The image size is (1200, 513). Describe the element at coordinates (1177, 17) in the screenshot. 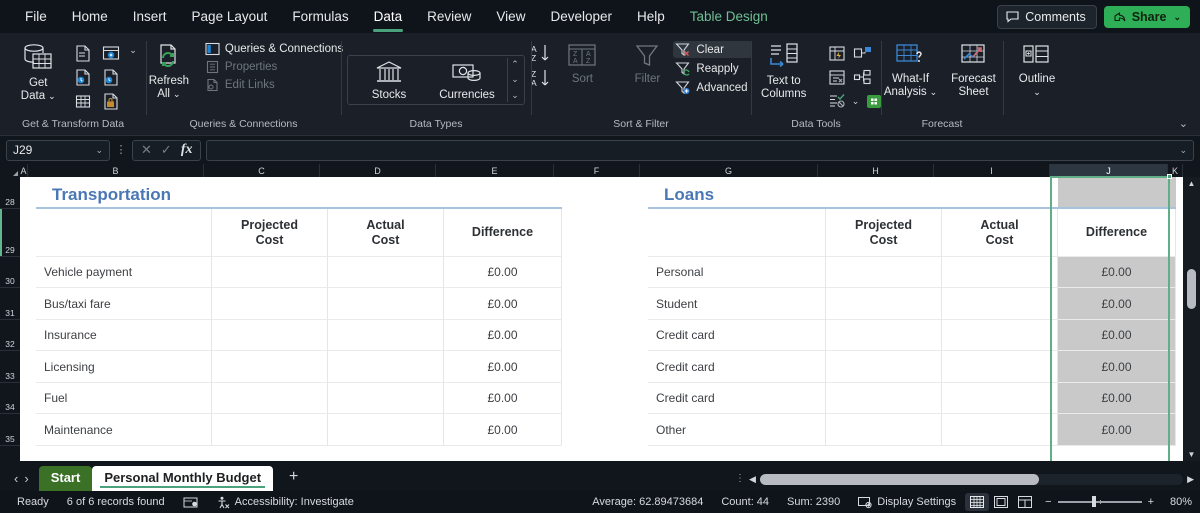

I see `share-caret-icon: ⌄` at that location.